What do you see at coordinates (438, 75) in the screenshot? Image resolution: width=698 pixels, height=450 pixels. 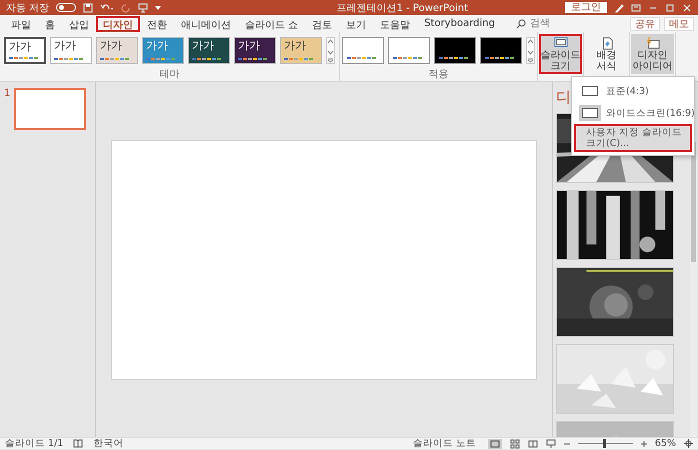 I see `group-label: 적용` at bounding box center [438, 75].